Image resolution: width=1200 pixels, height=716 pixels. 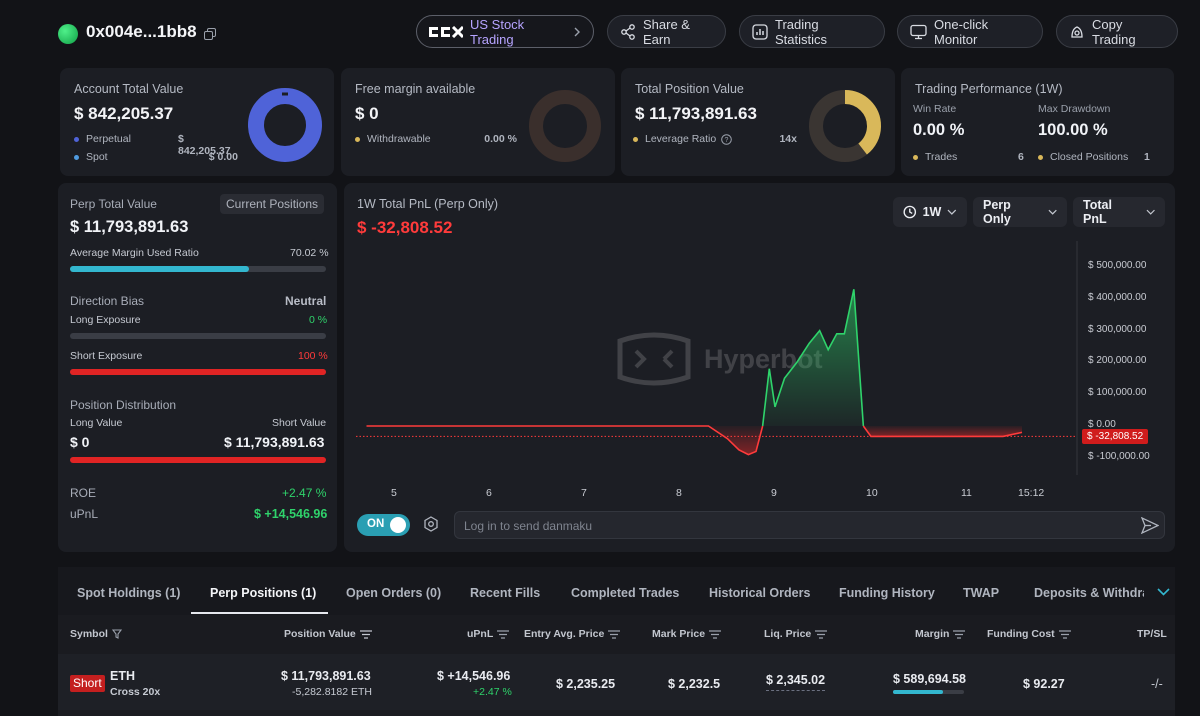 I want to click on share-icon, so click(x=628, y=31).